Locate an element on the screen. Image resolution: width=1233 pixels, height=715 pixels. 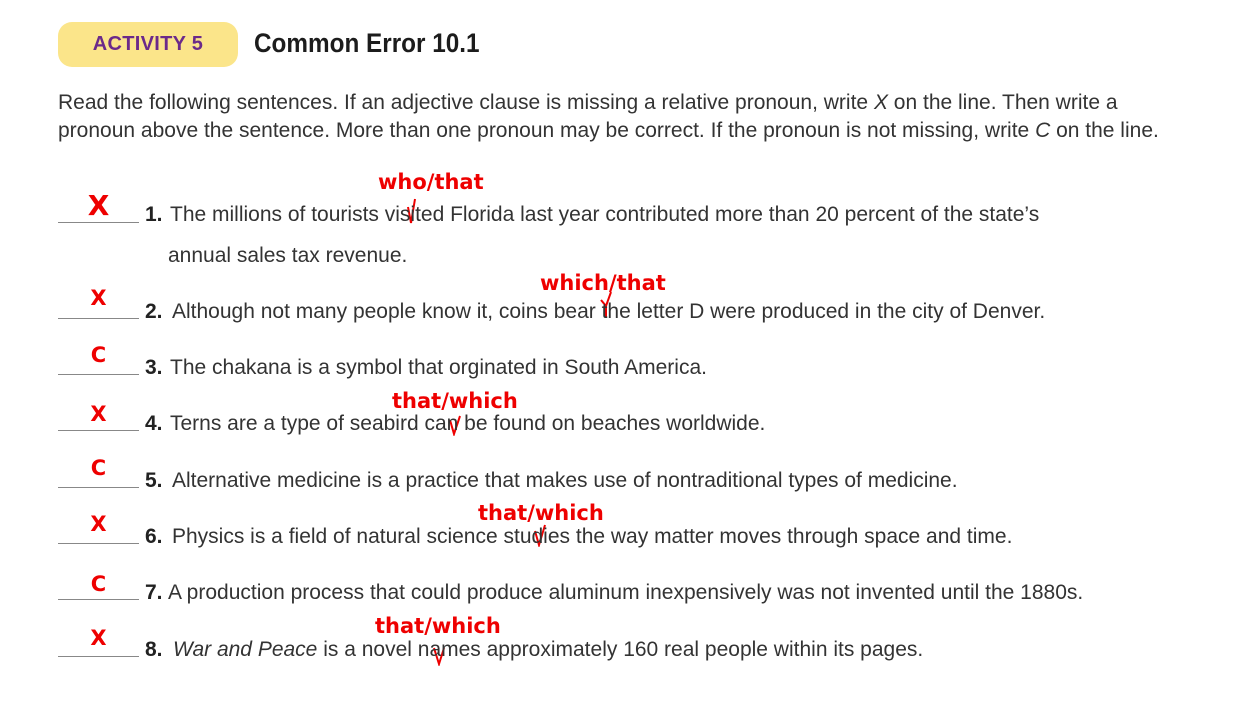
instructions-x-mark: X is located at coordinates (880, 102).